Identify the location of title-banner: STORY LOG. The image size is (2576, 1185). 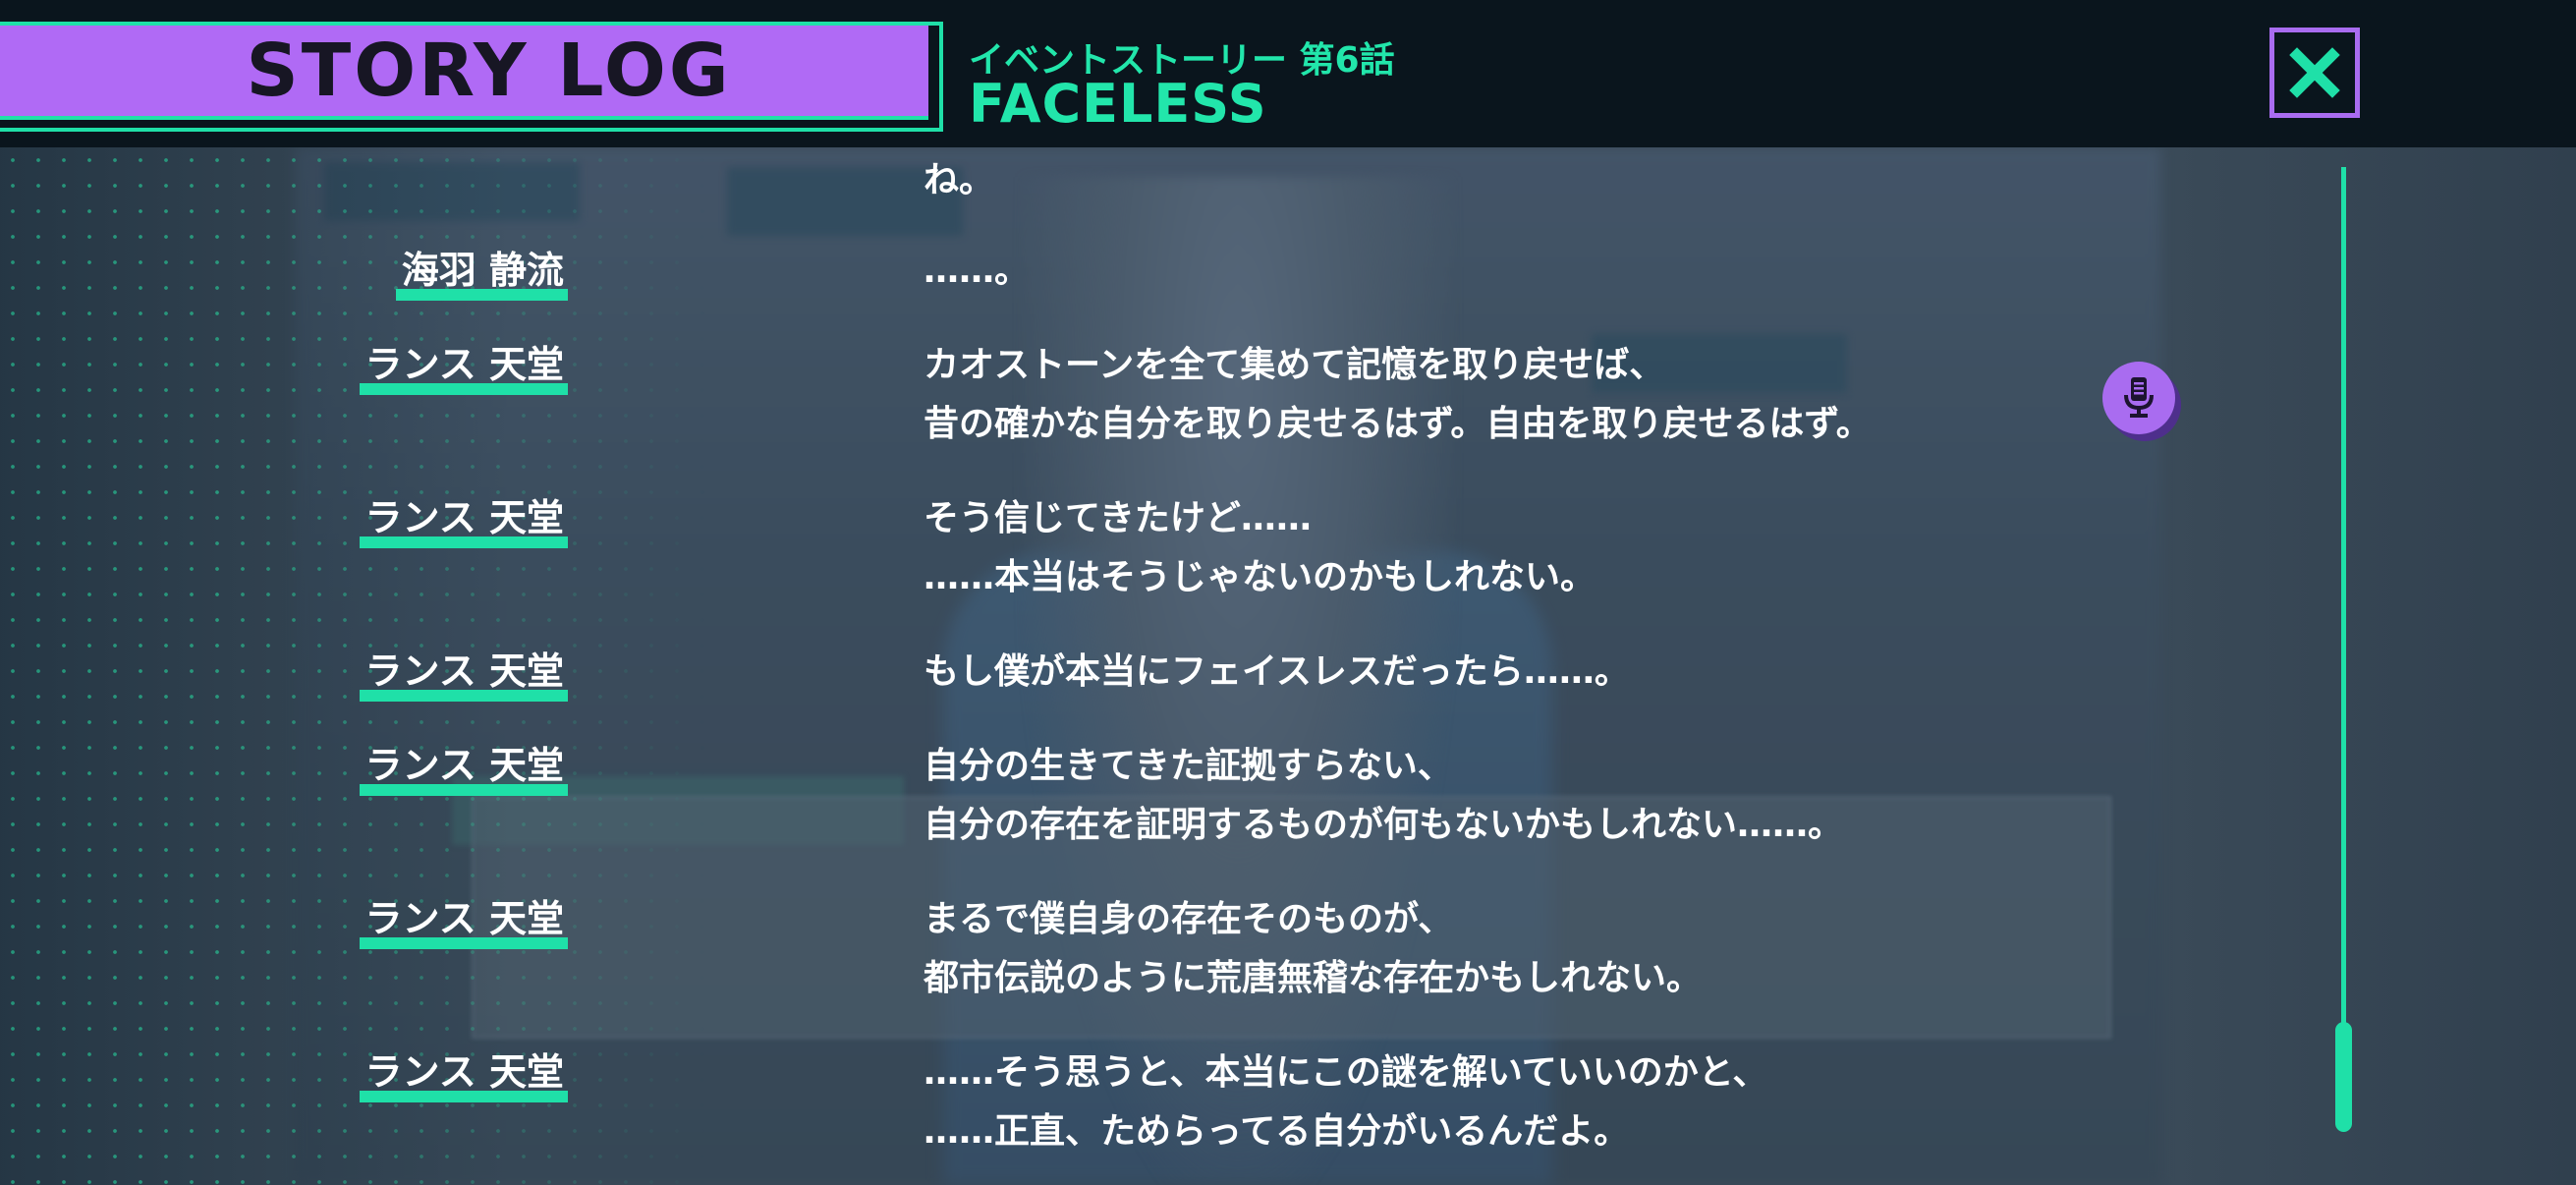
(464, 73).